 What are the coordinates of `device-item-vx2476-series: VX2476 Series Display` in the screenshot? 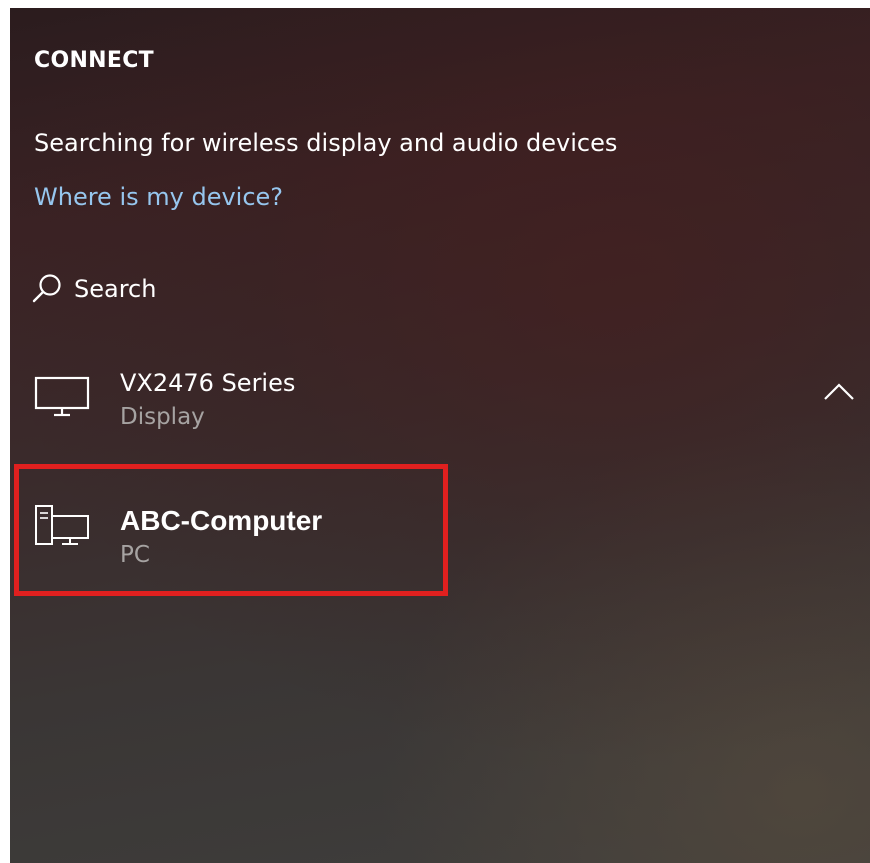 It's located at (440, 410).